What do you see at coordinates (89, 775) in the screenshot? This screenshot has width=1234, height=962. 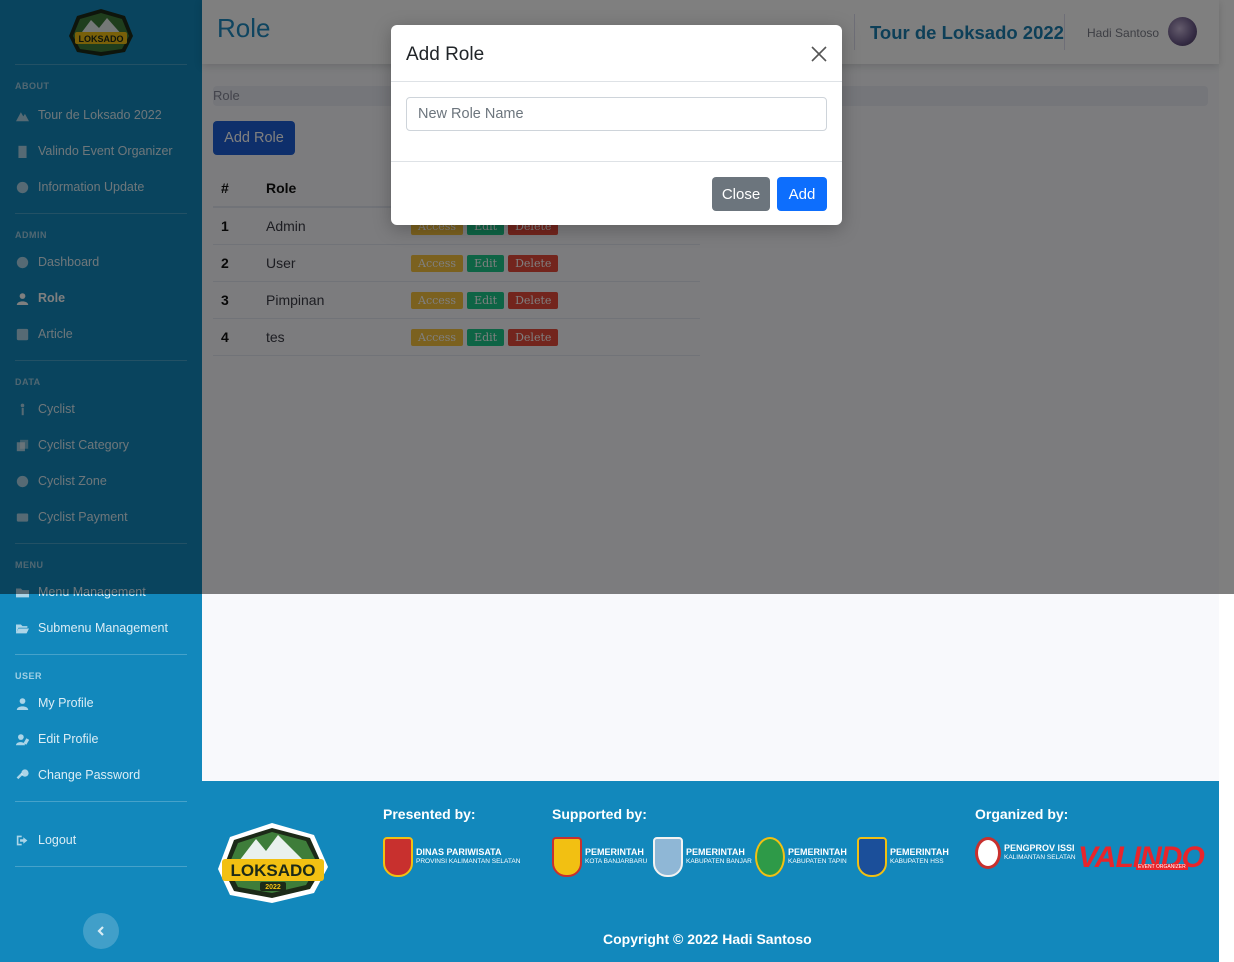 I see `sidebar-item-label: Change Password` at bounding box center [89, 775].